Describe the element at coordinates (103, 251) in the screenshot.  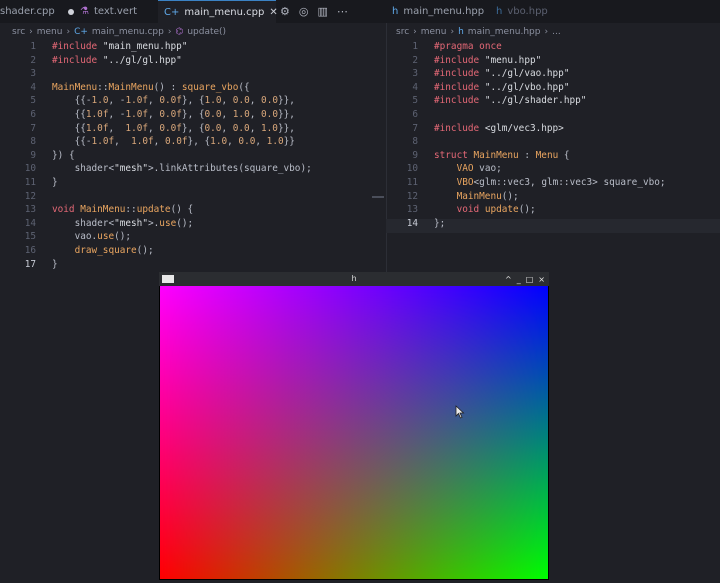
I see `code-line: draw_square();` at that location.